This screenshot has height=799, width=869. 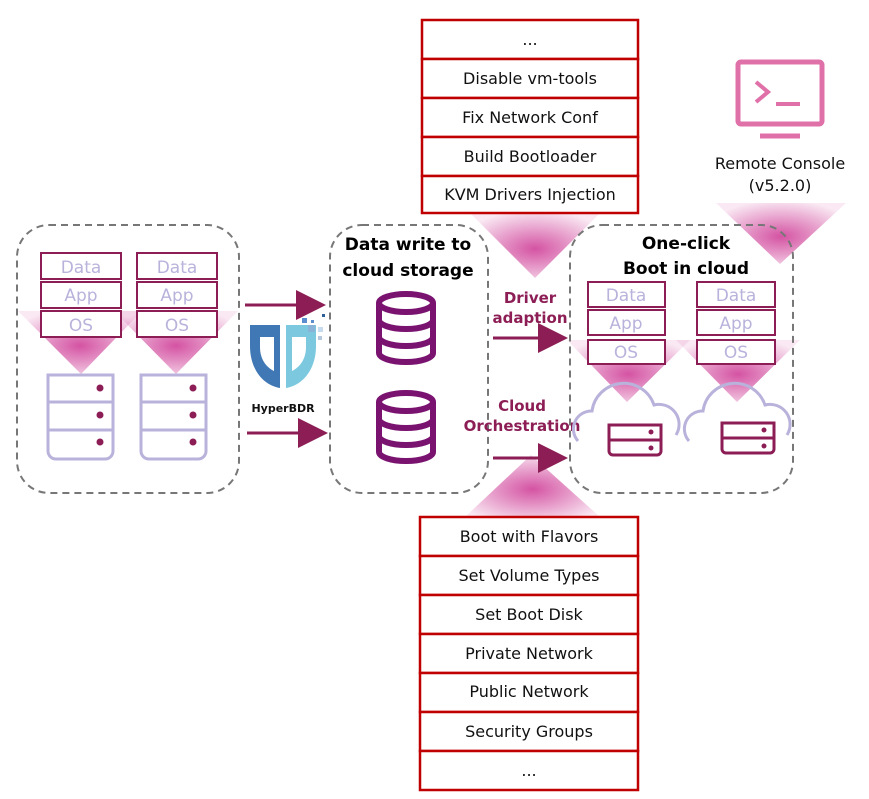 I want to click on console-label: Remote Console, so click(x=780, y=163).